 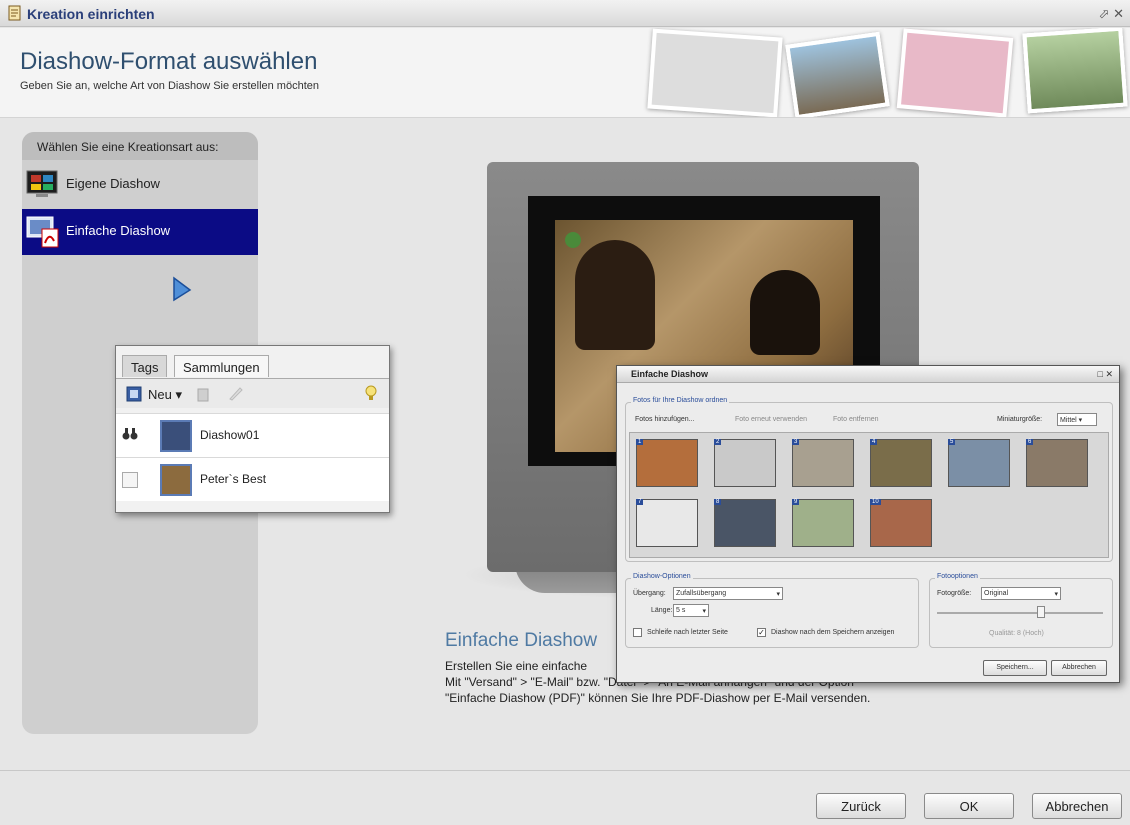 I want to click on photo-options-label: Fotooptionen, so click(x=957, y=576).